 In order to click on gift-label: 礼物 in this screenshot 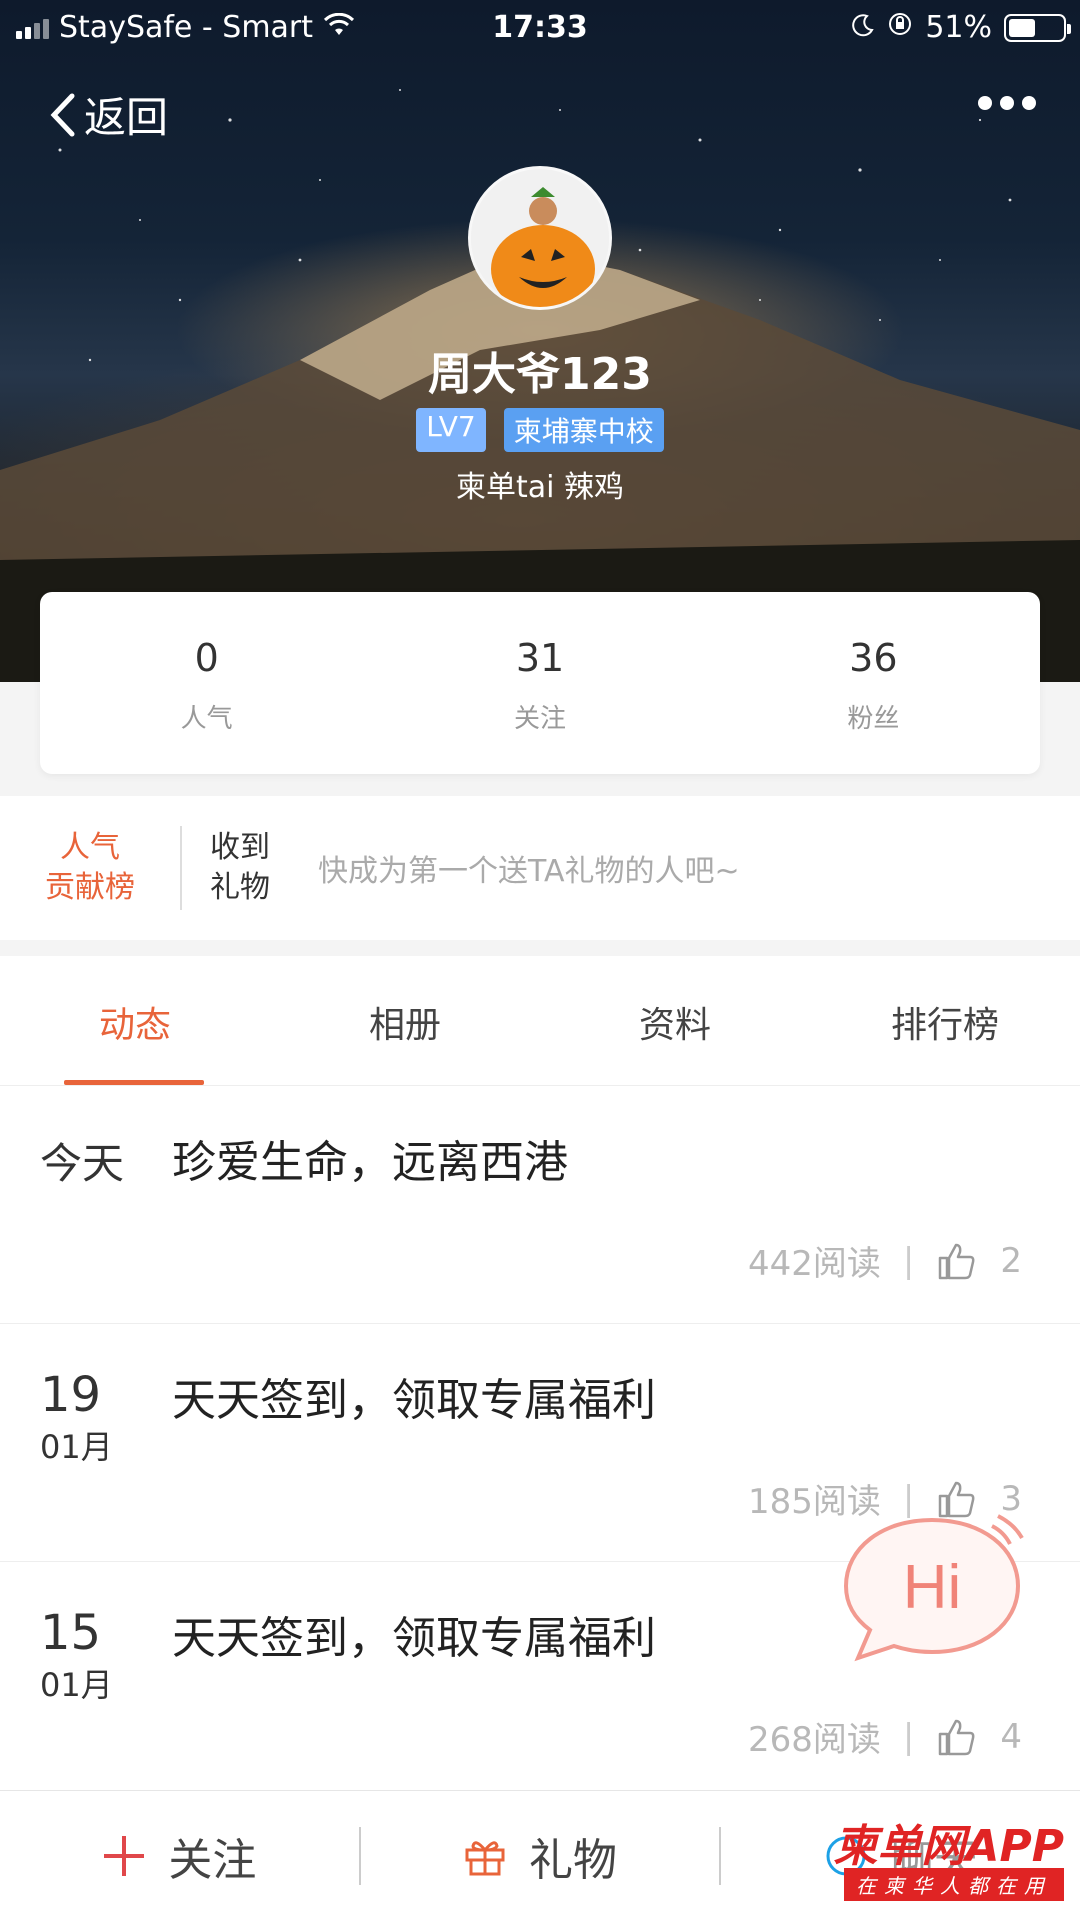, I will do `click(573, 1860)`.